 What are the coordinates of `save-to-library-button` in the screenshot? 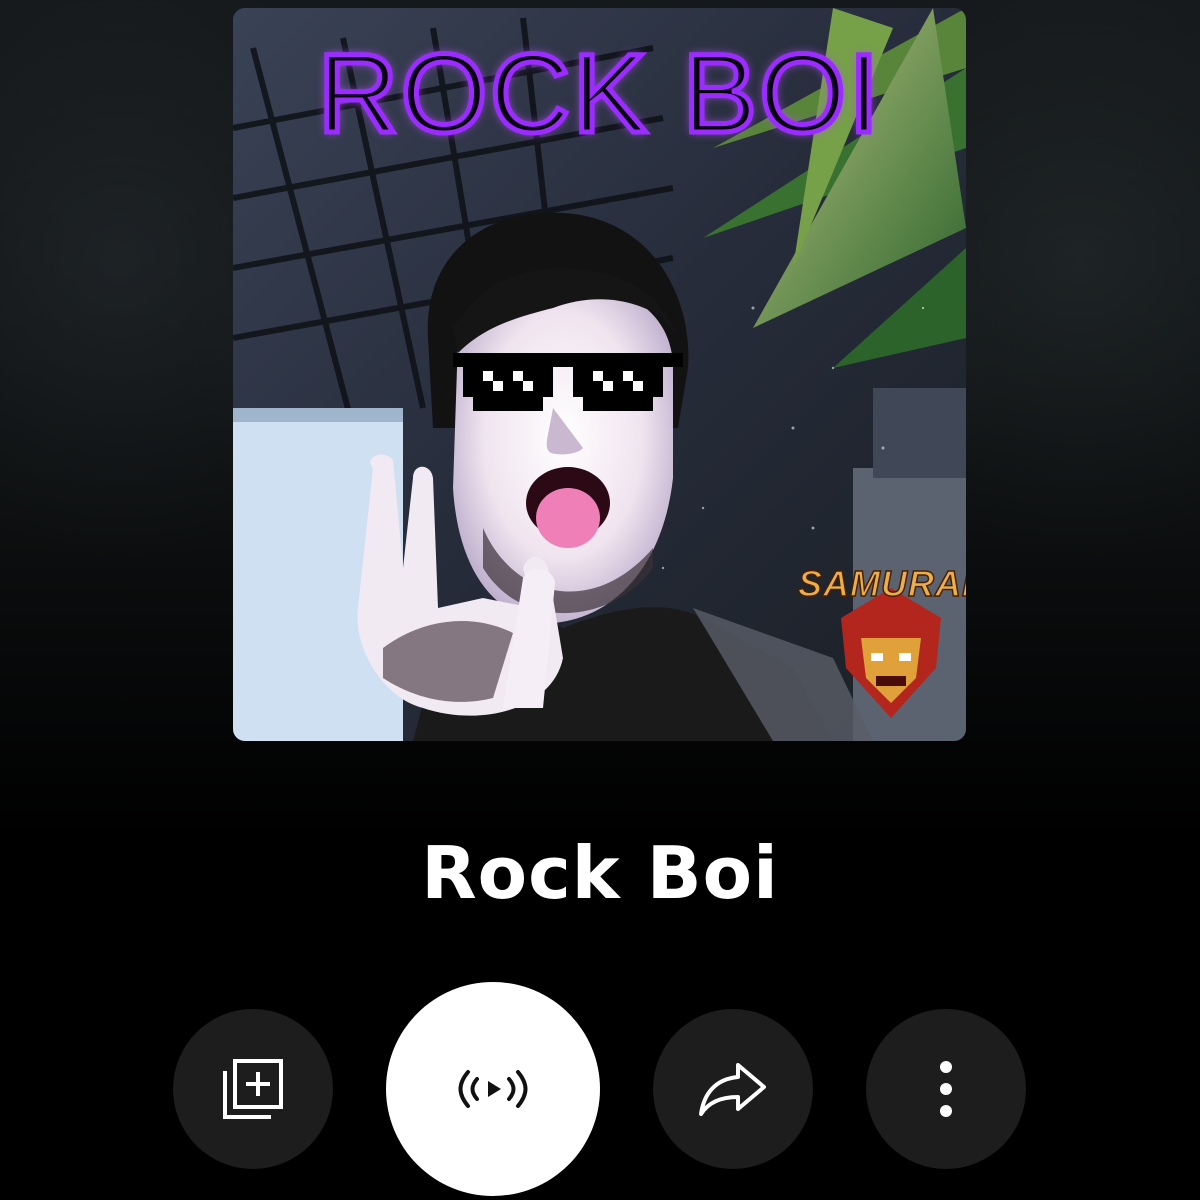 It's located at (253, 1089).